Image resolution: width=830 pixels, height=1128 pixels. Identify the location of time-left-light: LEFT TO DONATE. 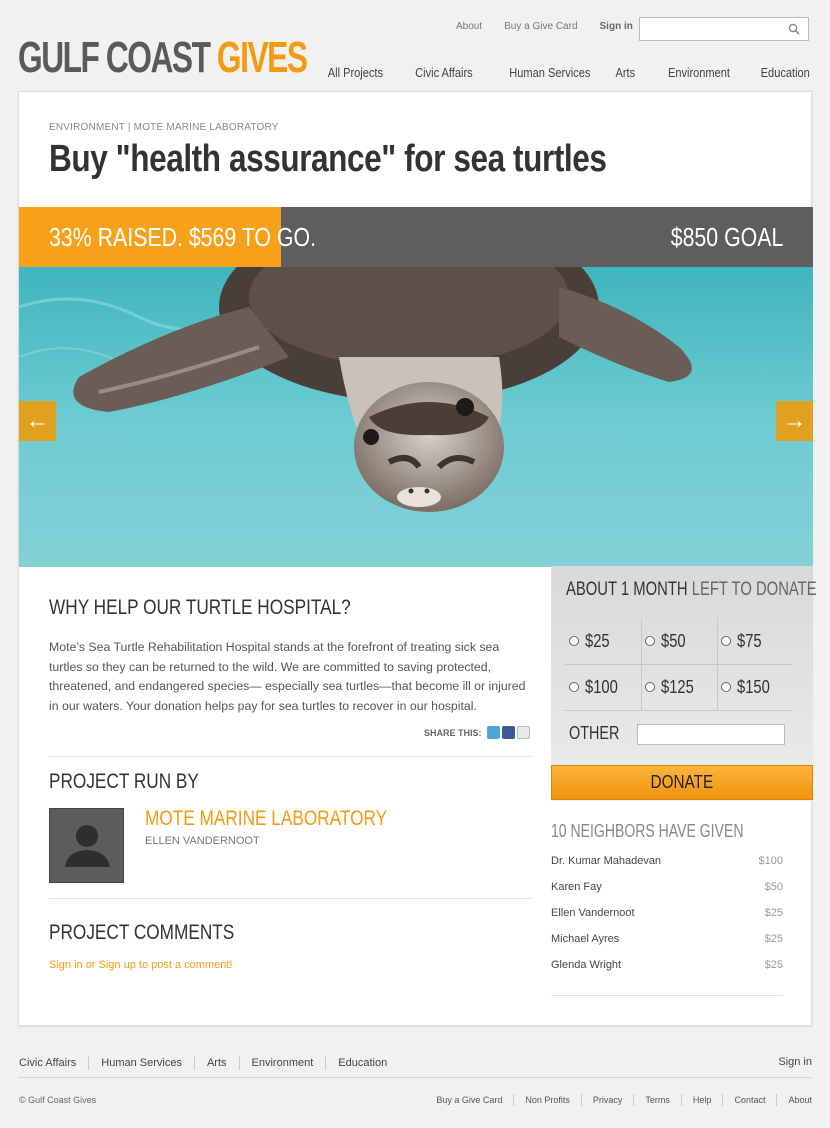
(754, 589).